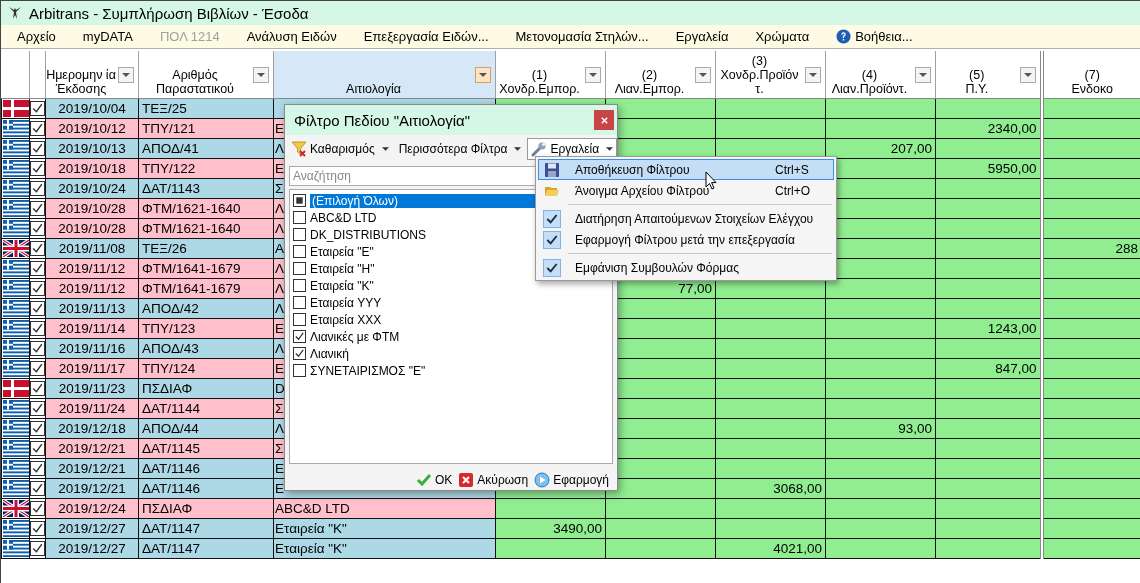 Image resolution: width=1140 pixels, height=583 pixels. Describe the element at coordinates (36, 36) in the screenshot. I see `menu-item: Αρχείο` at that location.